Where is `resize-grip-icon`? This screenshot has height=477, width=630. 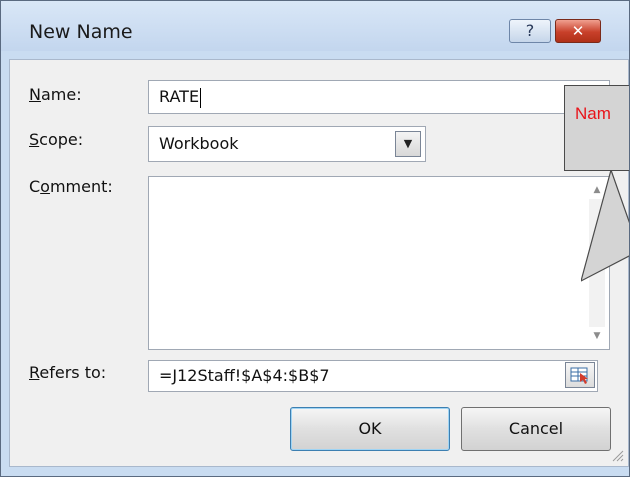
resize-grip-icon is located at coordinates (617, 455).